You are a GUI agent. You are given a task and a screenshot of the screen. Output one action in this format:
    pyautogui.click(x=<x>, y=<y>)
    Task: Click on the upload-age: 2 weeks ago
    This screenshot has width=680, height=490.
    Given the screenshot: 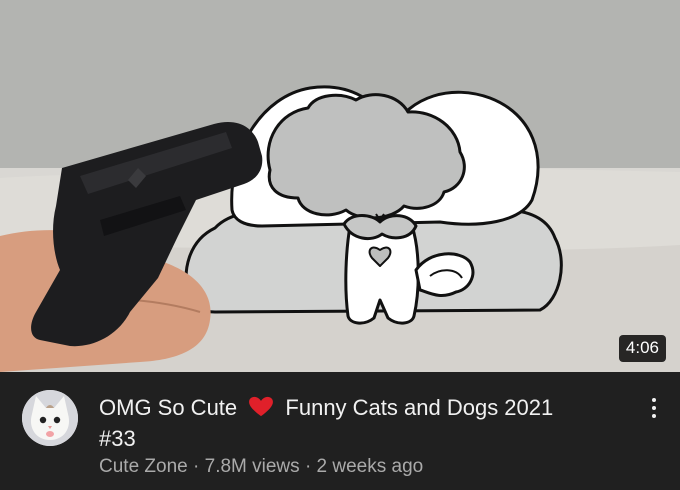 What is the action you would take?
    pyautogui.click(x=370, y=466)
    